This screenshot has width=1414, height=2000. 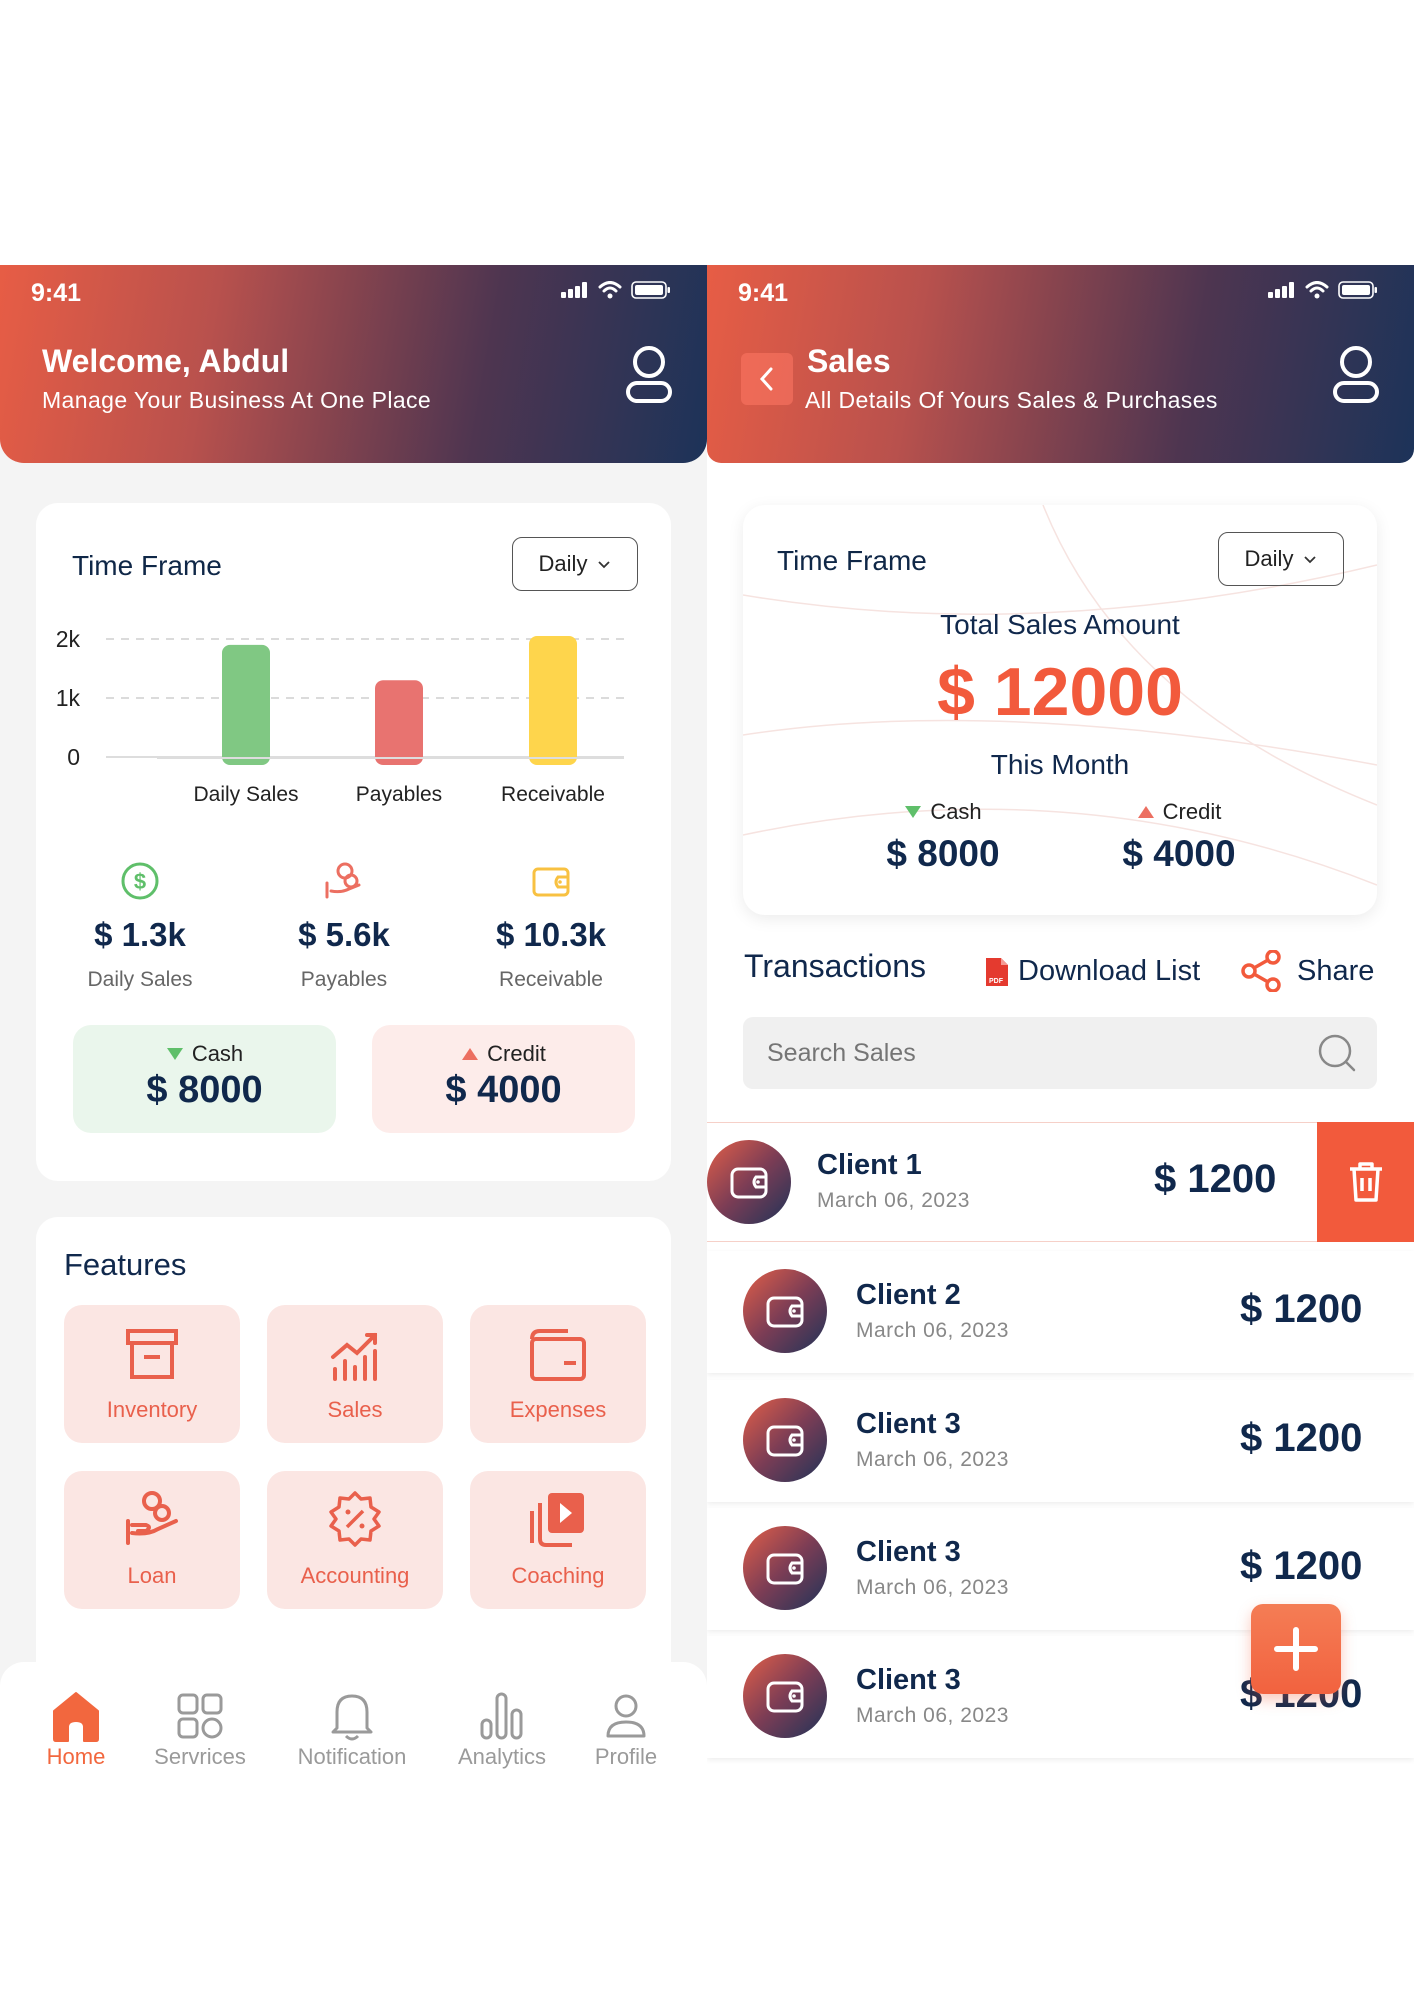 What do you see at coordinates (355, 1540) in the screenshot?
I see `feature-accounting: Accounting` at bounding box center [355, 1540].